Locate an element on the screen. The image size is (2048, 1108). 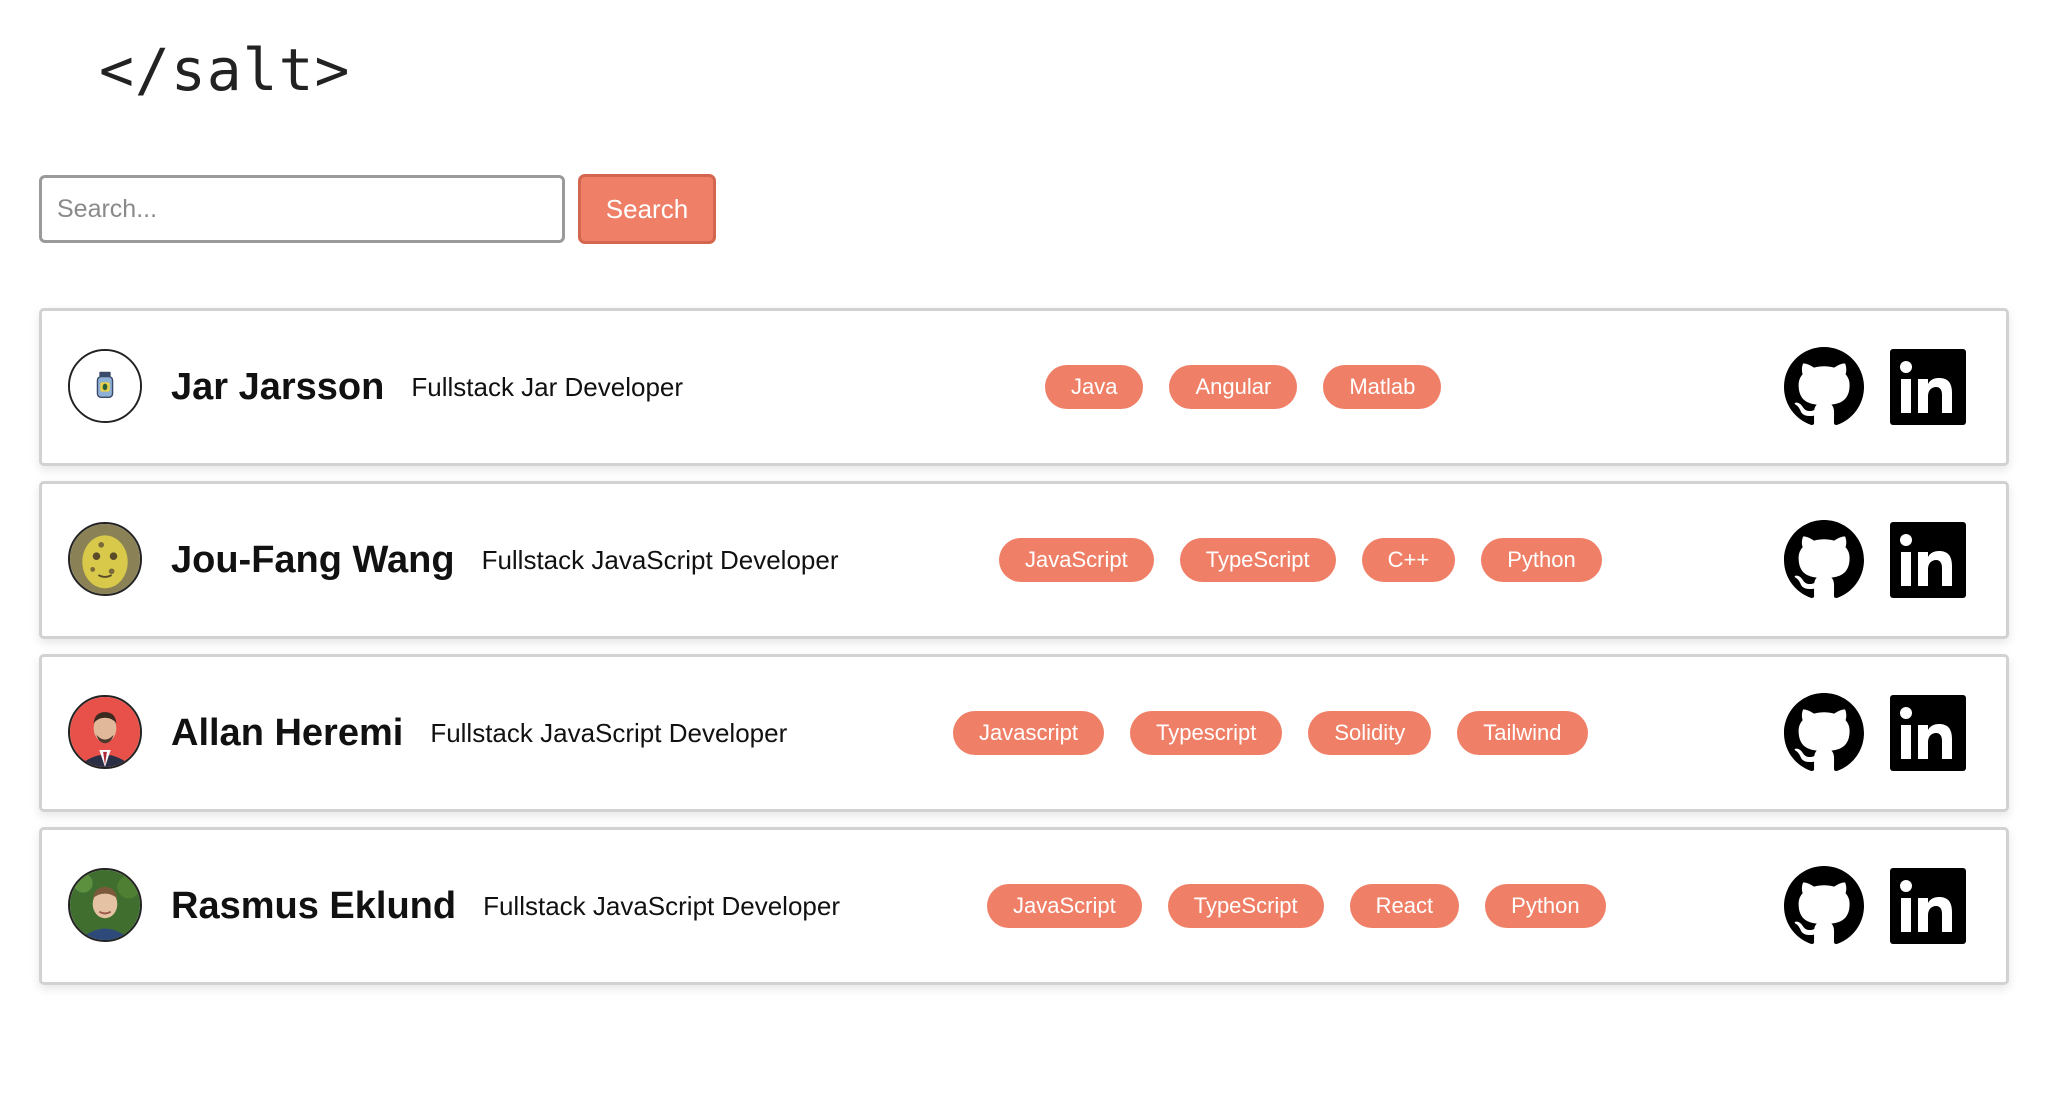
developer-name: Jar Jarsson is located at coordinates (278, 386).